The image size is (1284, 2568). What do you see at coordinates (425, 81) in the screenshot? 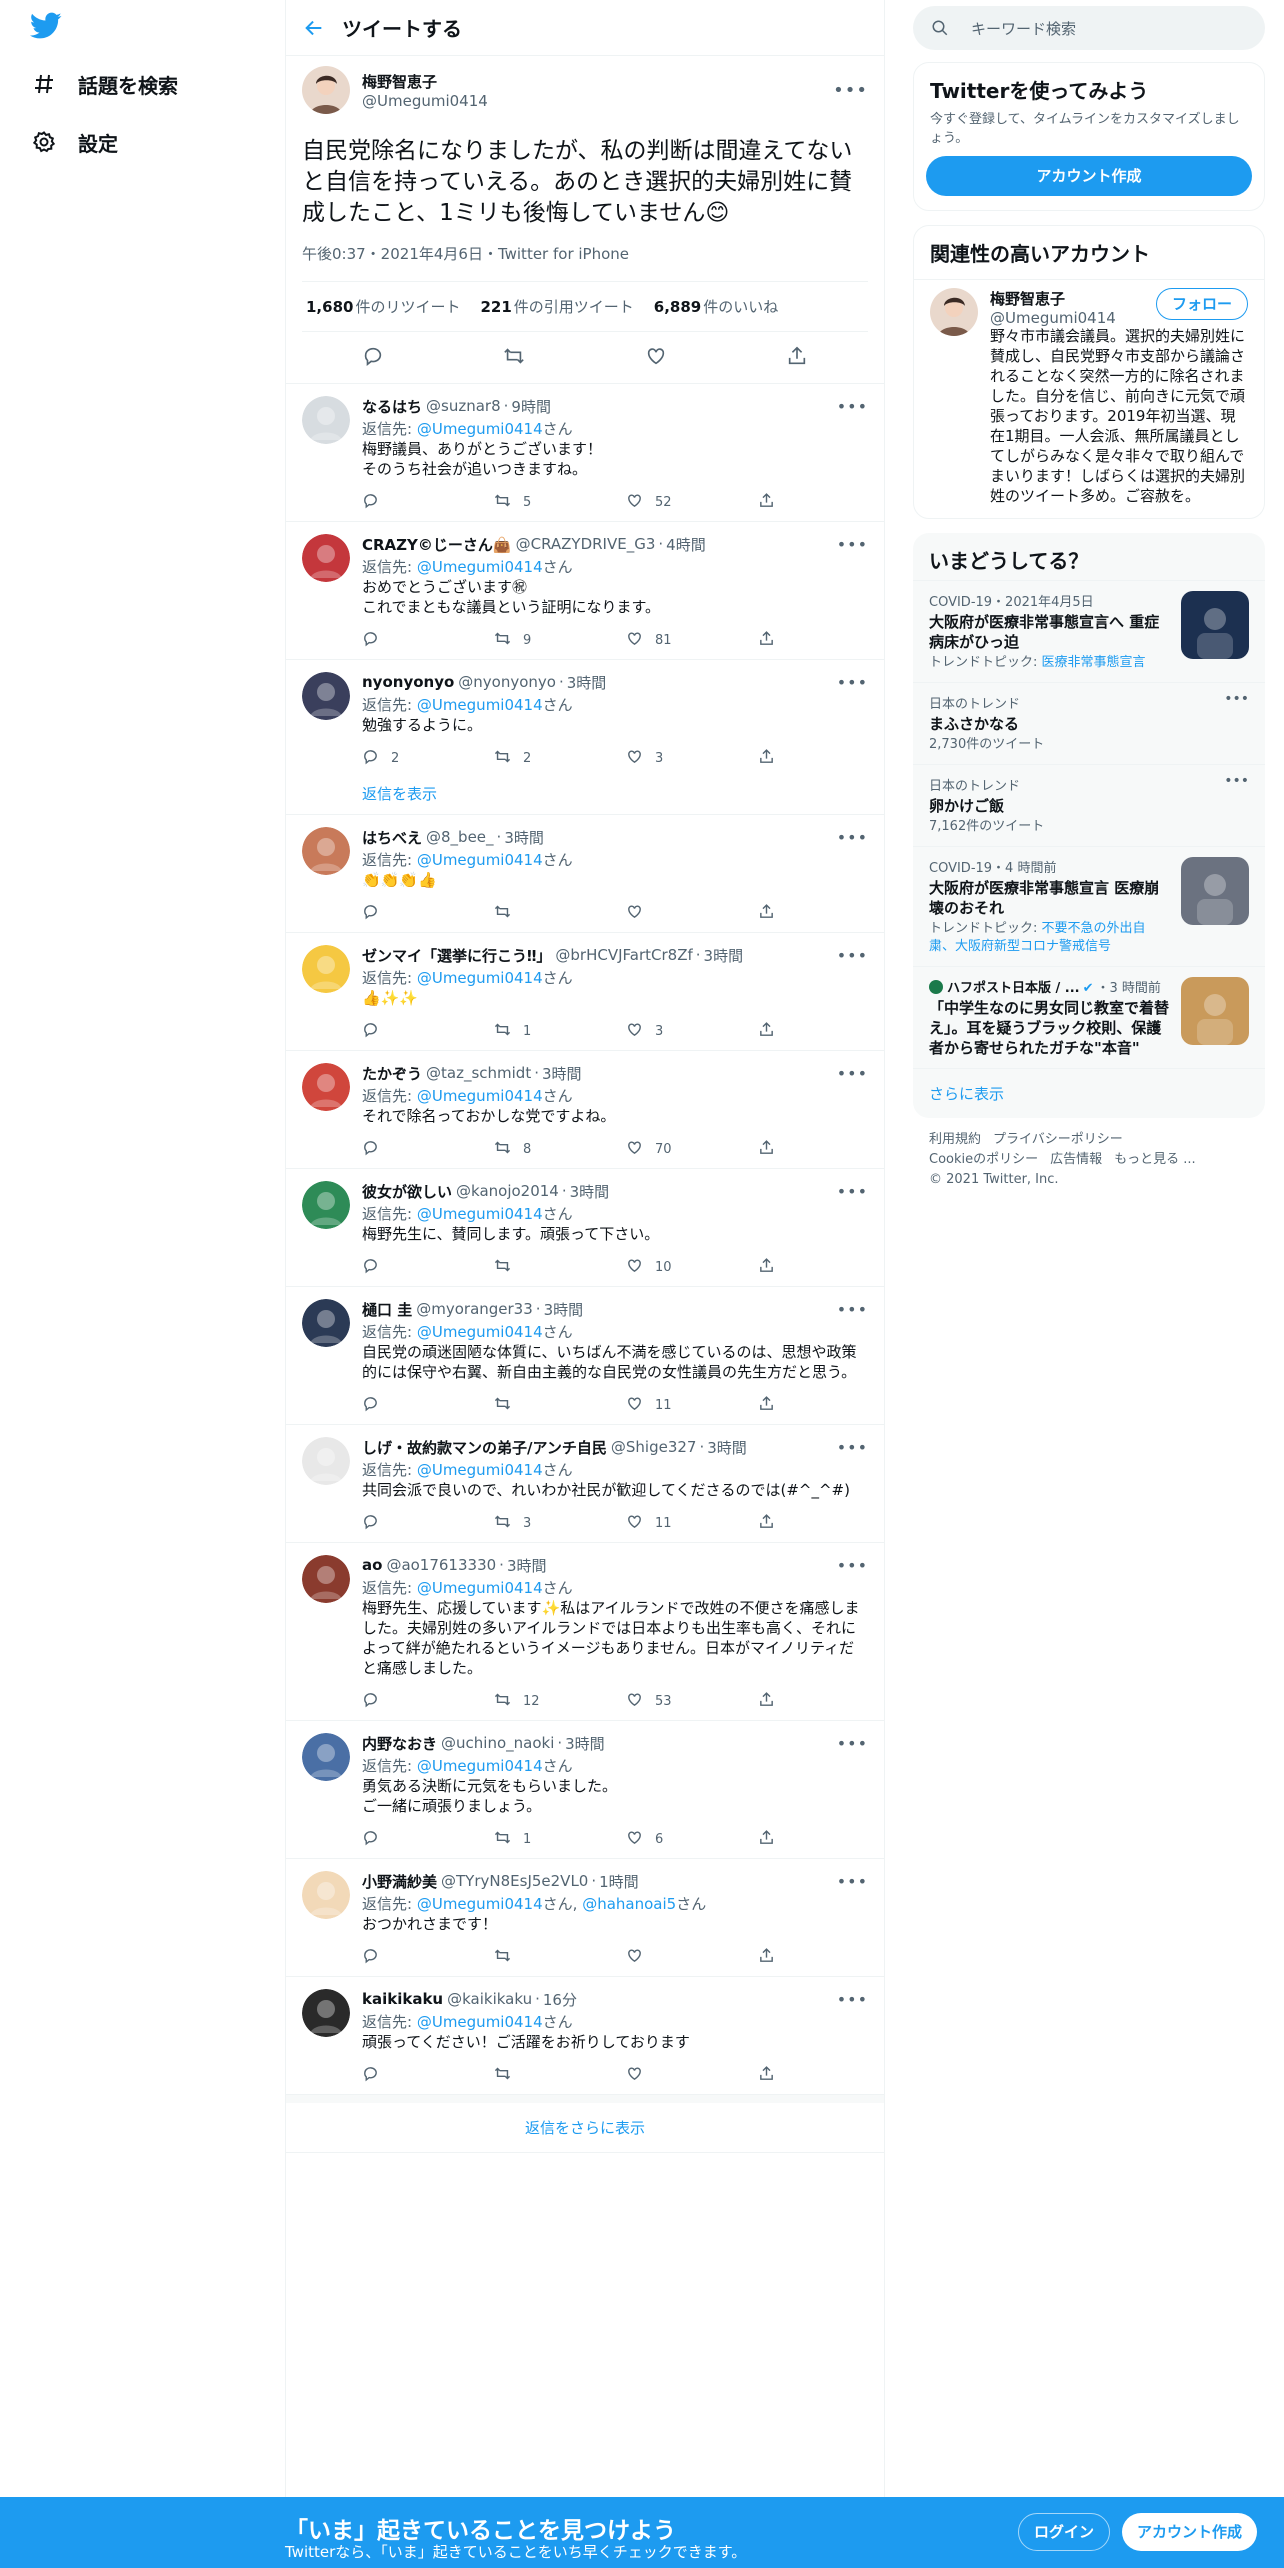
I see `author-name: 梅野智恵子` at bounding box center [425, 81].